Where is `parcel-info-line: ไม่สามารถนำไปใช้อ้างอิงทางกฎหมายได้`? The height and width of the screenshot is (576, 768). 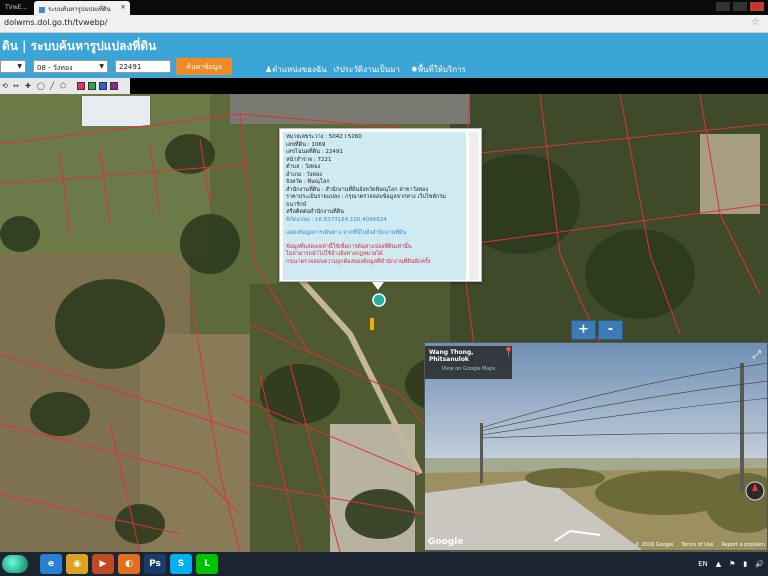
parcel-info-line: ไม่สามารถนำไปใช้อ้างอิงทางกฎหมายได้ is located at coordinates (334, 254).